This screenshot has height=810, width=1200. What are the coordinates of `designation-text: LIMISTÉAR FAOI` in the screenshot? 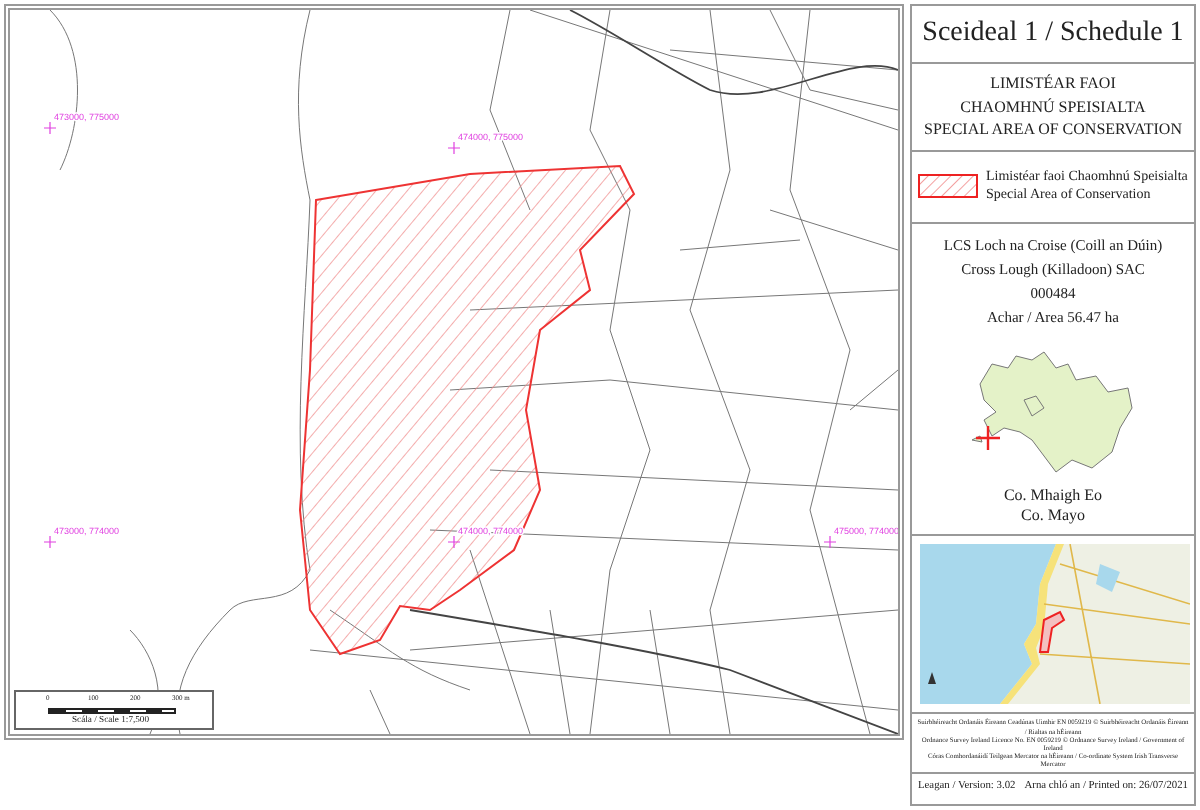 It's located at (1053, 84).